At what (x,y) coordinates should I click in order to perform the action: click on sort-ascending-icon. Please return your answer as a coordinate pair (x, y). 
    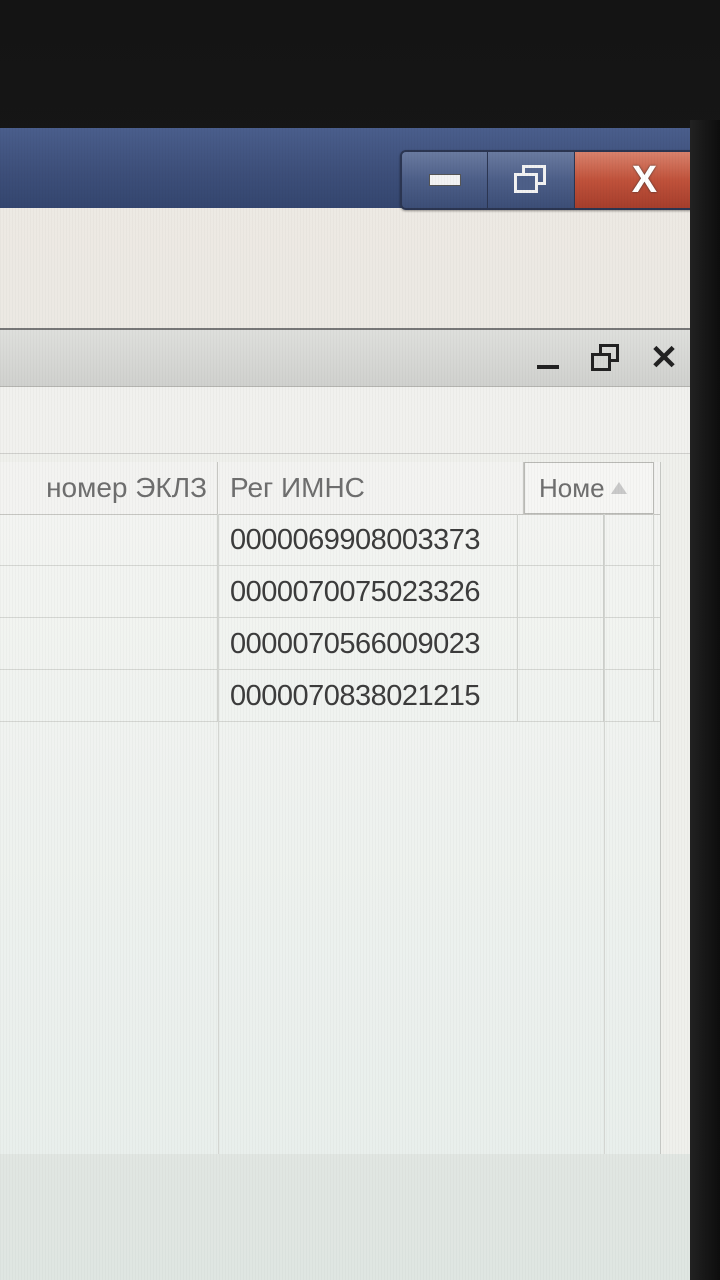
    Looking at the image, I should click on (618, 488).